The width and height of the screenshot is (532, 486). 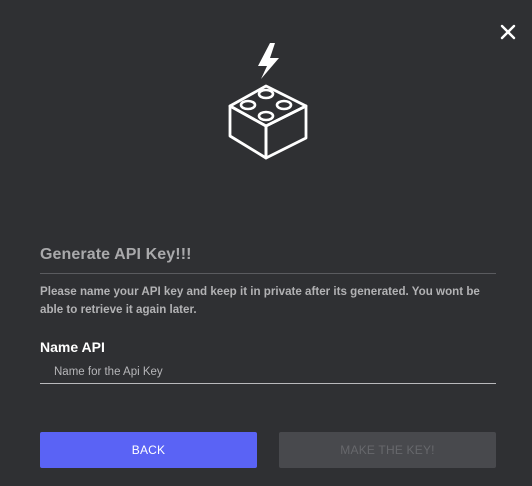 What do you see at coordinates (387, 450) in the screenshot?
I see `make-key-button: MAKE THE KEY!` at bounding box center [387, 450].